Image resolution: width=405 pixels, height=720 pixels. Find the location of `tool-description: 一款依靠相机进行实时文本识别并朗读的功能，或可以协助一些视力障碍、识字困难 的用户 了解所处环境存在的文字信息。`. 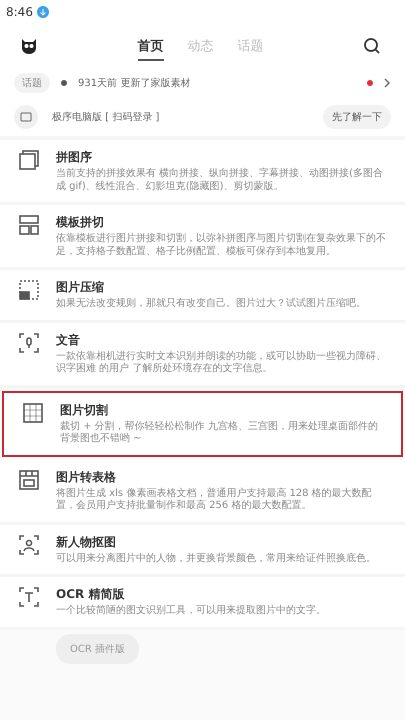

tool-description: 一款依靠相机进行实时文本识别并朗读的功能，或可以协助一些视力障碍、识字困难 的用户 了解所处环境存在的文字信息。 is located at coordinates (221, 363).